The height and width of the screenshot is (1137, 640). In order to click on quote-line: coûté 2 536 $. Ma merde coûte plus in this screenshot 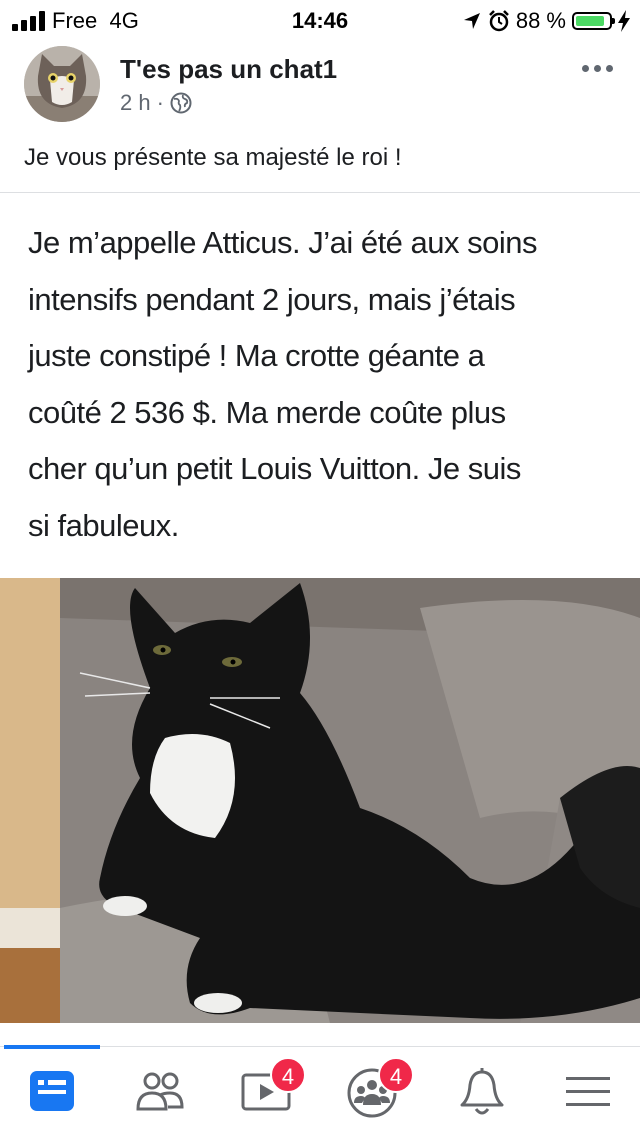, I will do `click(267, 412)`.